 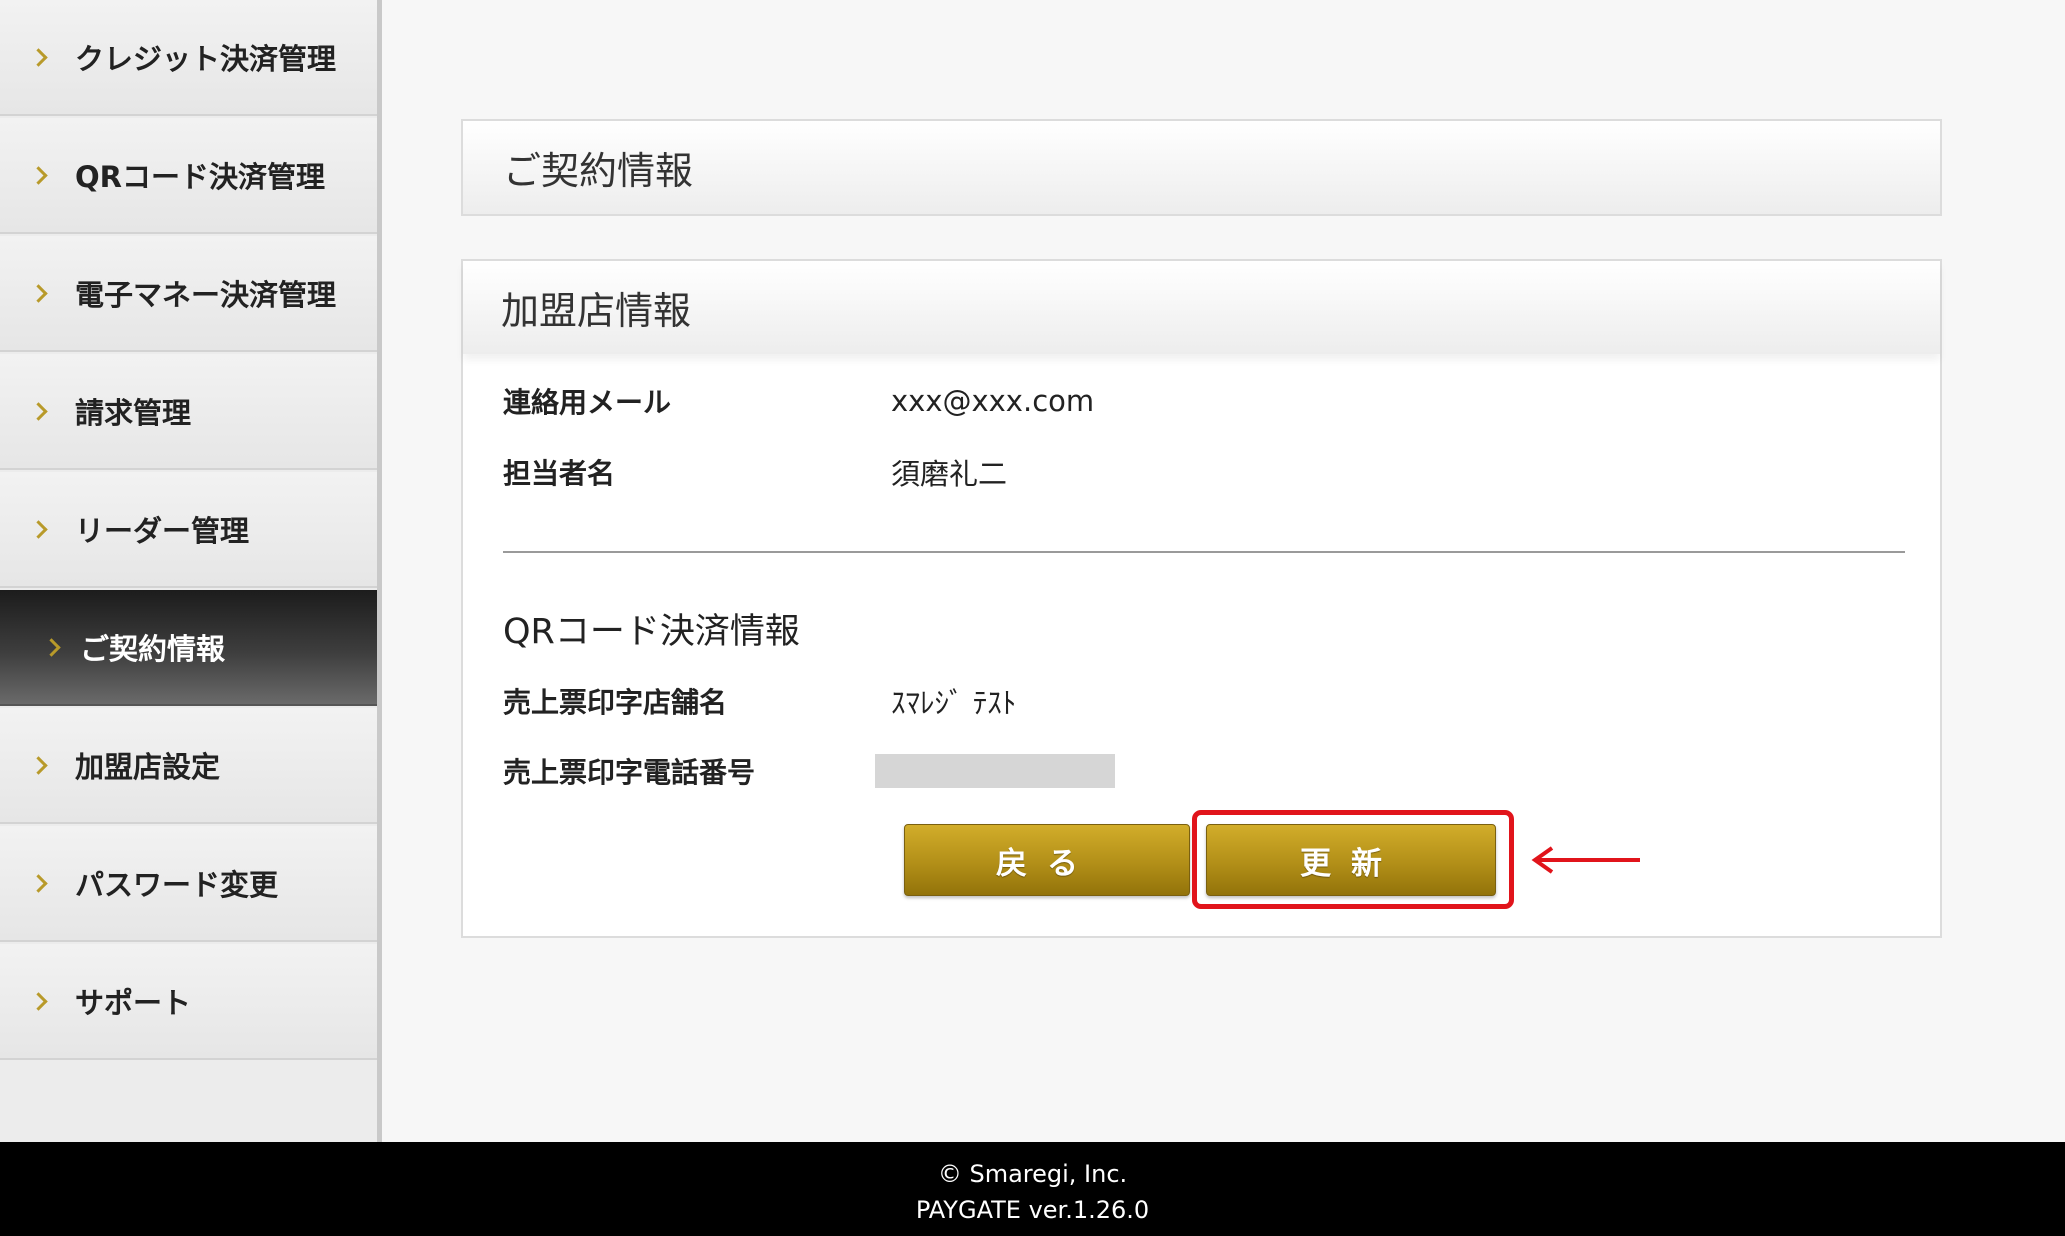 I want to click on footer: © Smaregi, Inc. PAYGATE ver.1.26.0, so click(x=1032, y=1189).